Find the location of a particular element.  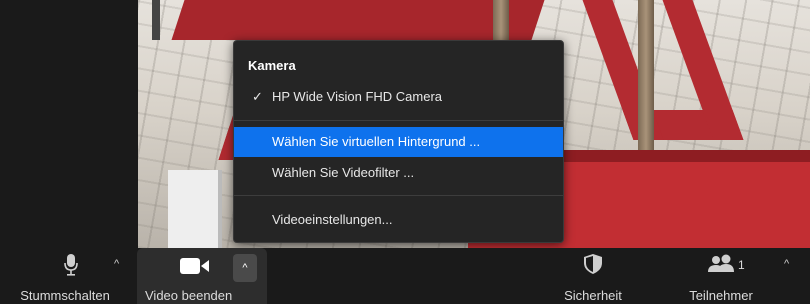

participants-icon is located at coordinates (721, 263).